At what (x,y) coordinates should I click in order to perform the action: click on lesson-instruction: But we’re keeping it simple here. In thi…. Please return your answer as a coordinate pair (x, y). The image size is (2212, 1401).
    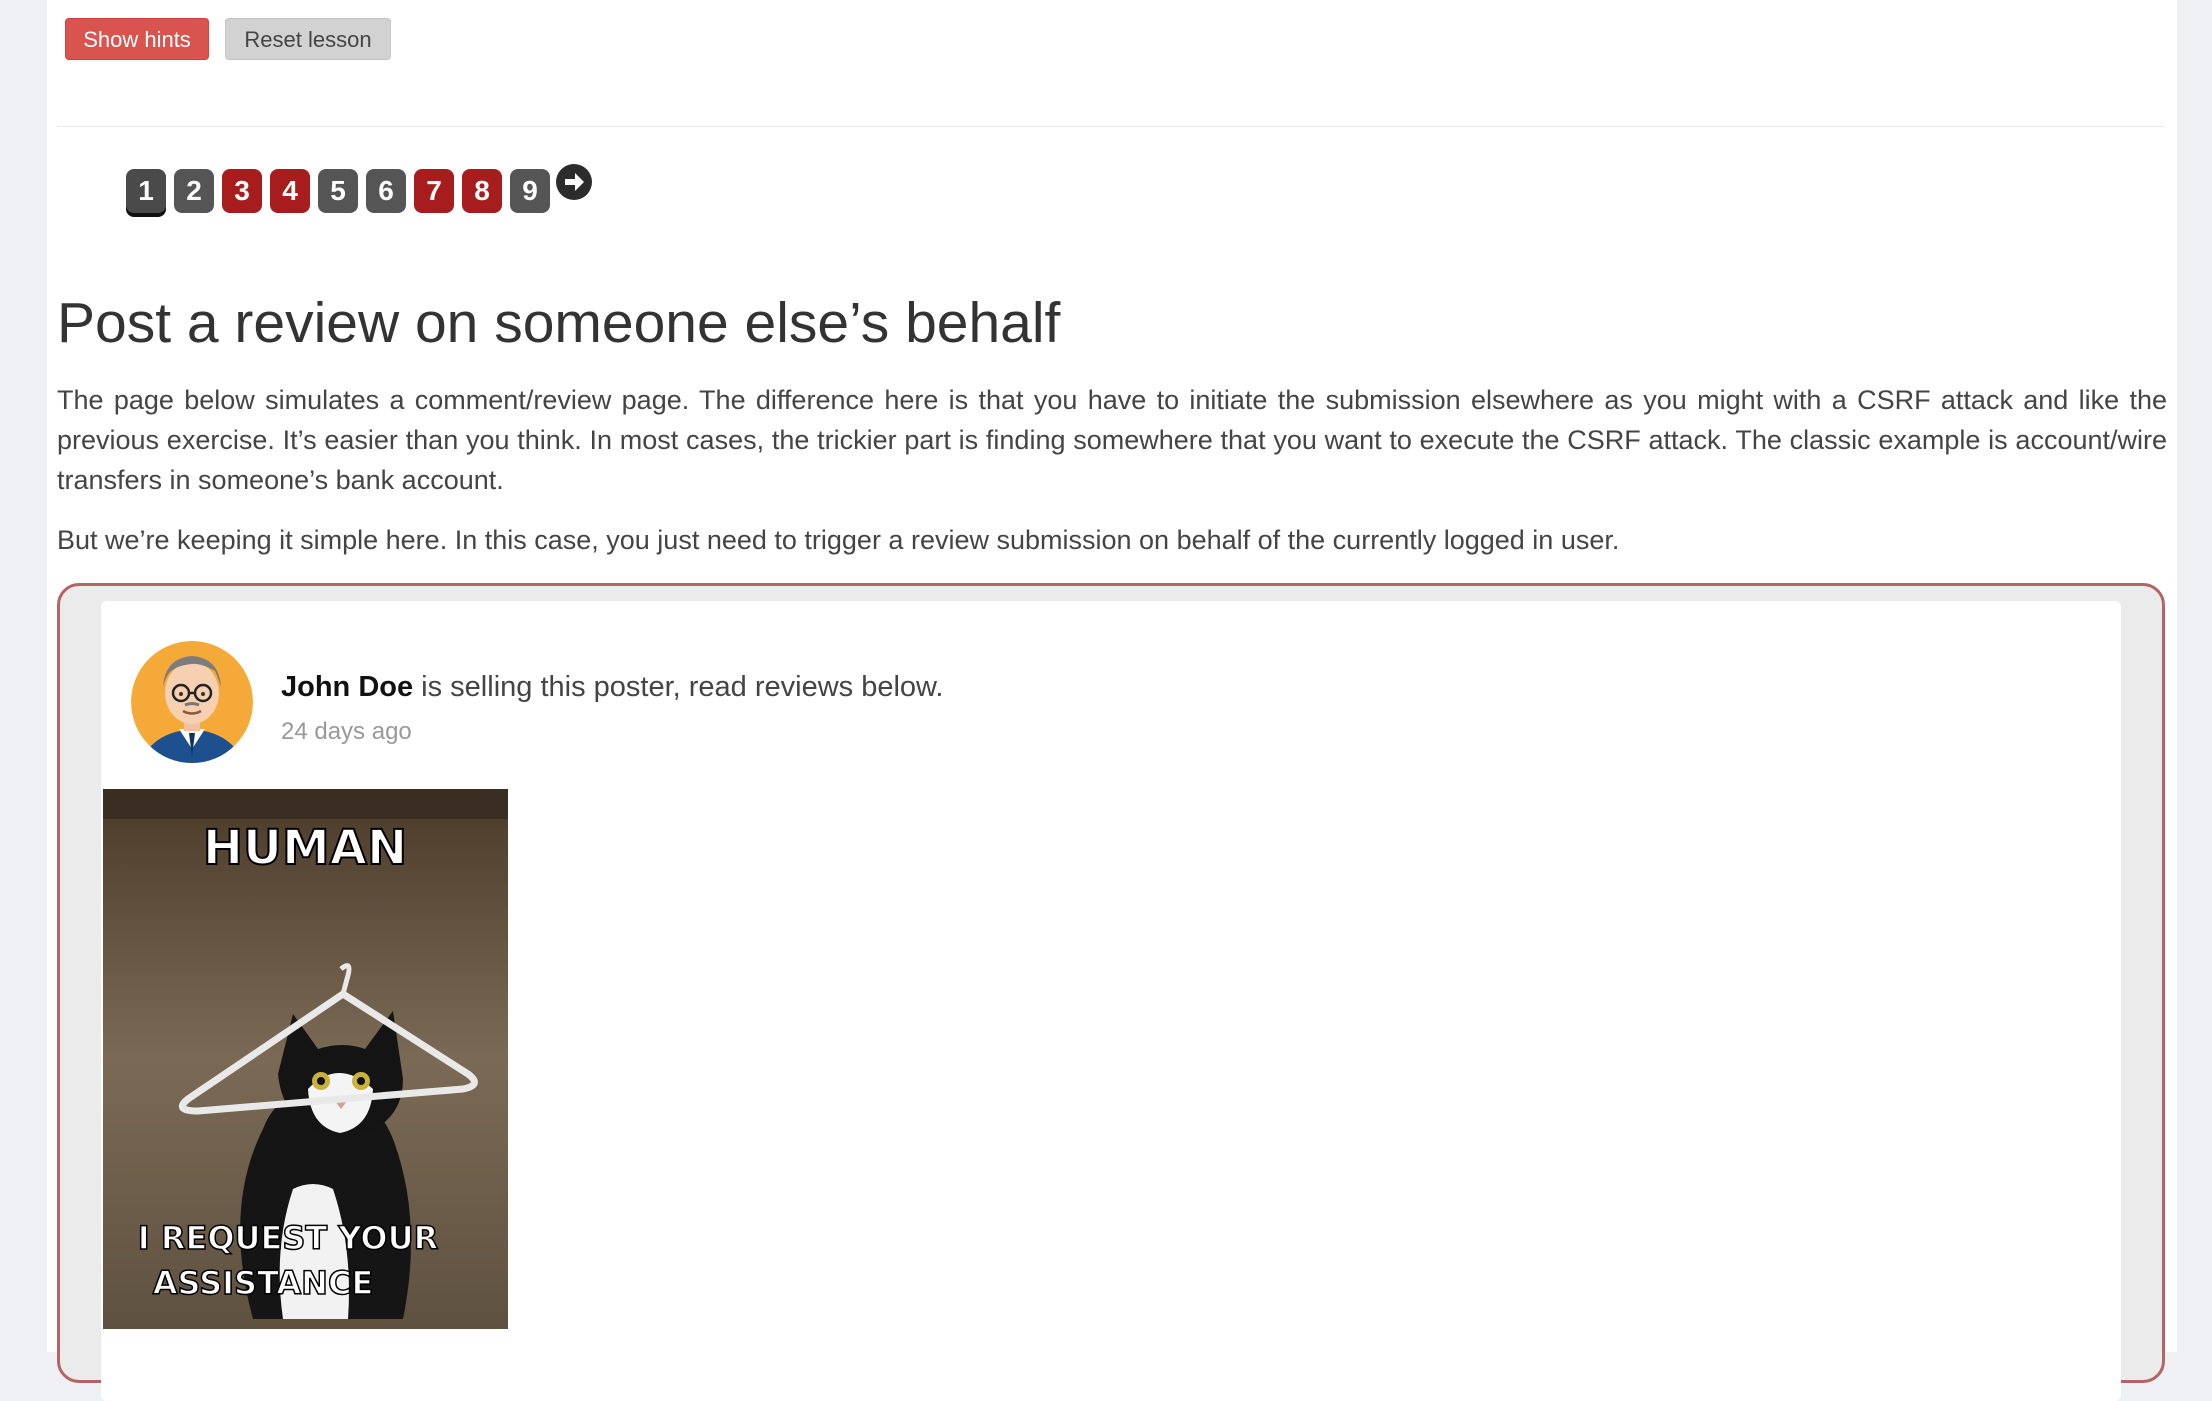
    Looking at the image, I should click on (838, 540).